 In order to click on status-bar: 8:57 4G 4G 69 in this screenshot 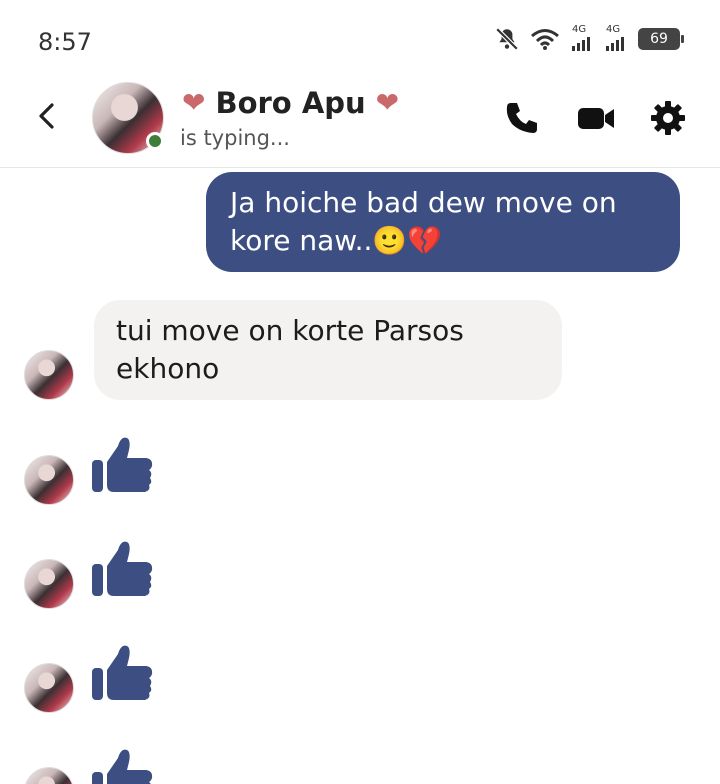, I will do `click(360, 40)`.